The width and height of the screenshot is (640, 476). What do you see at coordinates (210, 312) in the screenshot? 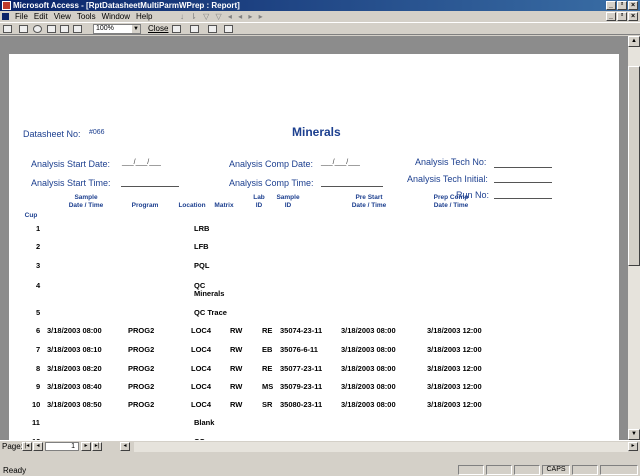
I see `cell-location: QC Trace` at bounding box center [210, 312].